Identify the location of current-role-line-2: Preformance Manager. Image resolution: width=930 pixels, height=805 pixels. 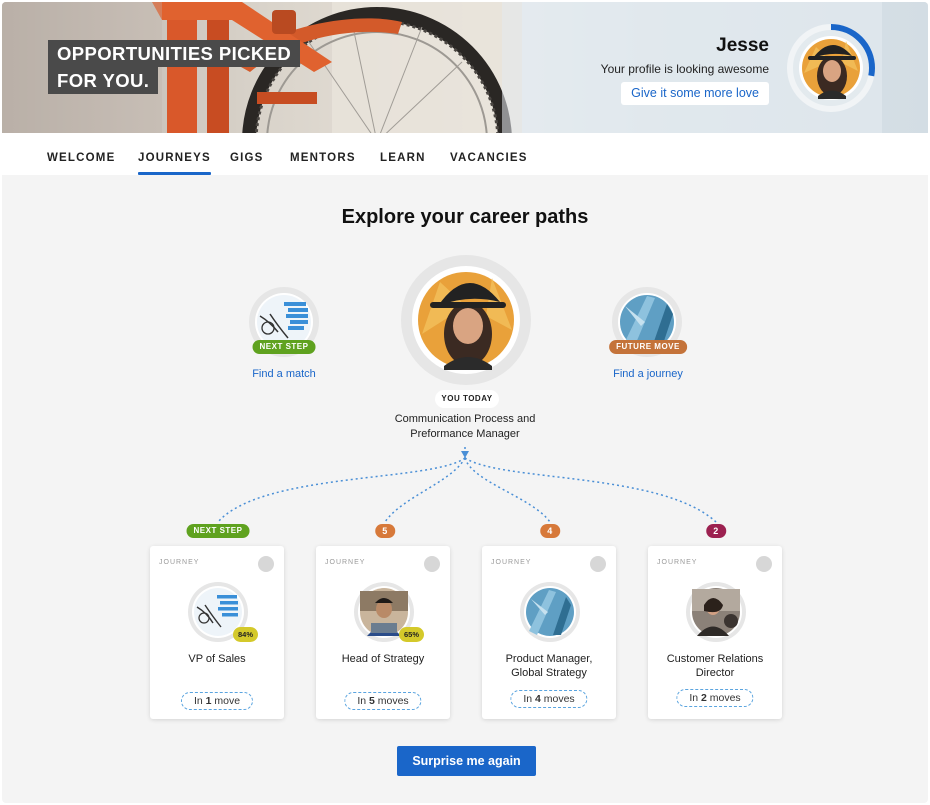
(465, 434).